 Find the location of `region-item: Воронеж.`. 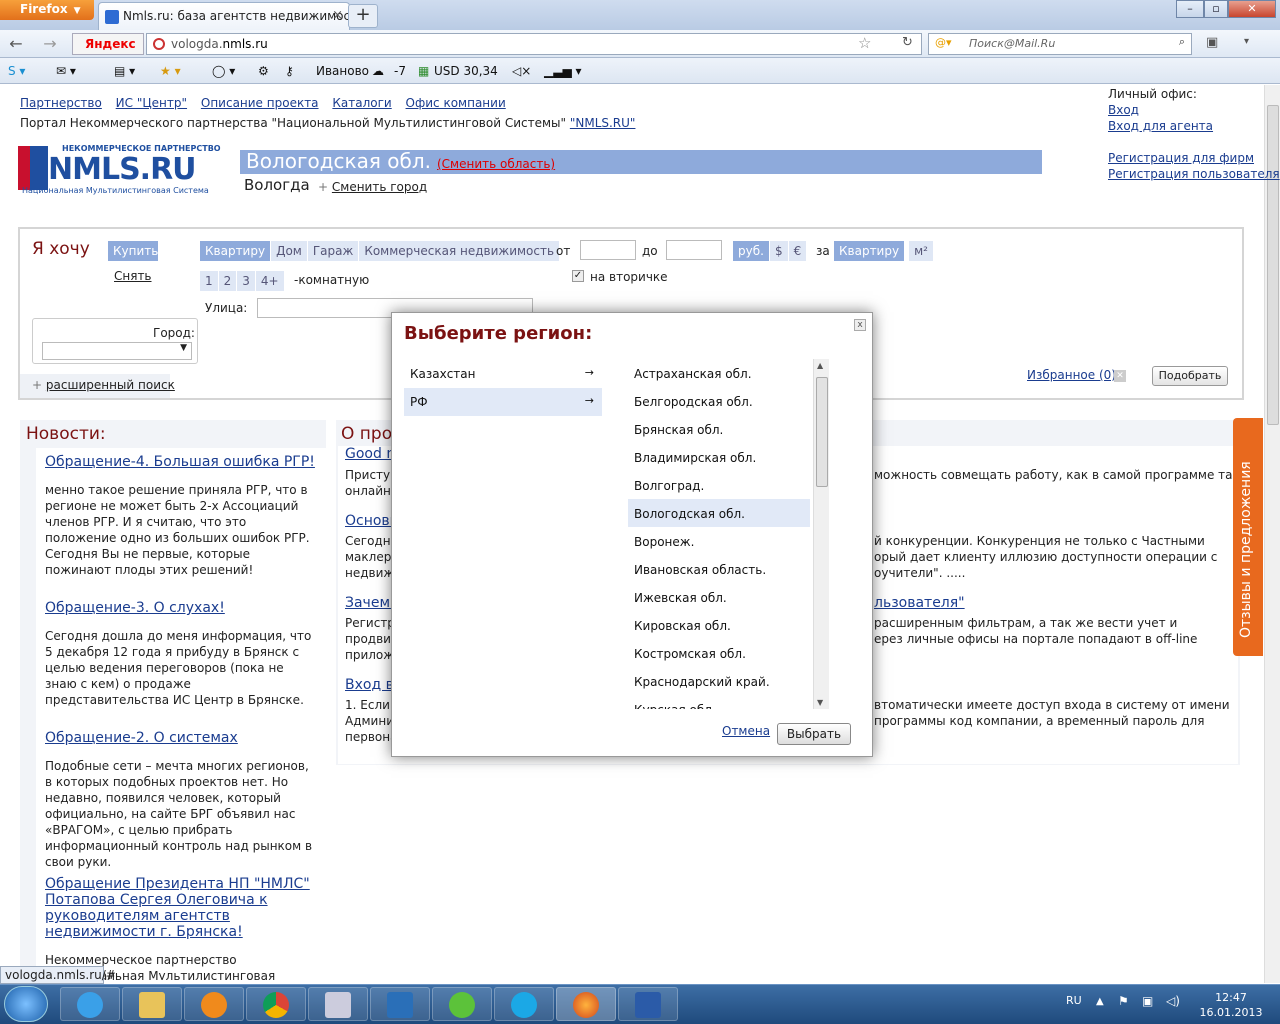

region-item: Воронеж. is located at coordinates (719, 541).